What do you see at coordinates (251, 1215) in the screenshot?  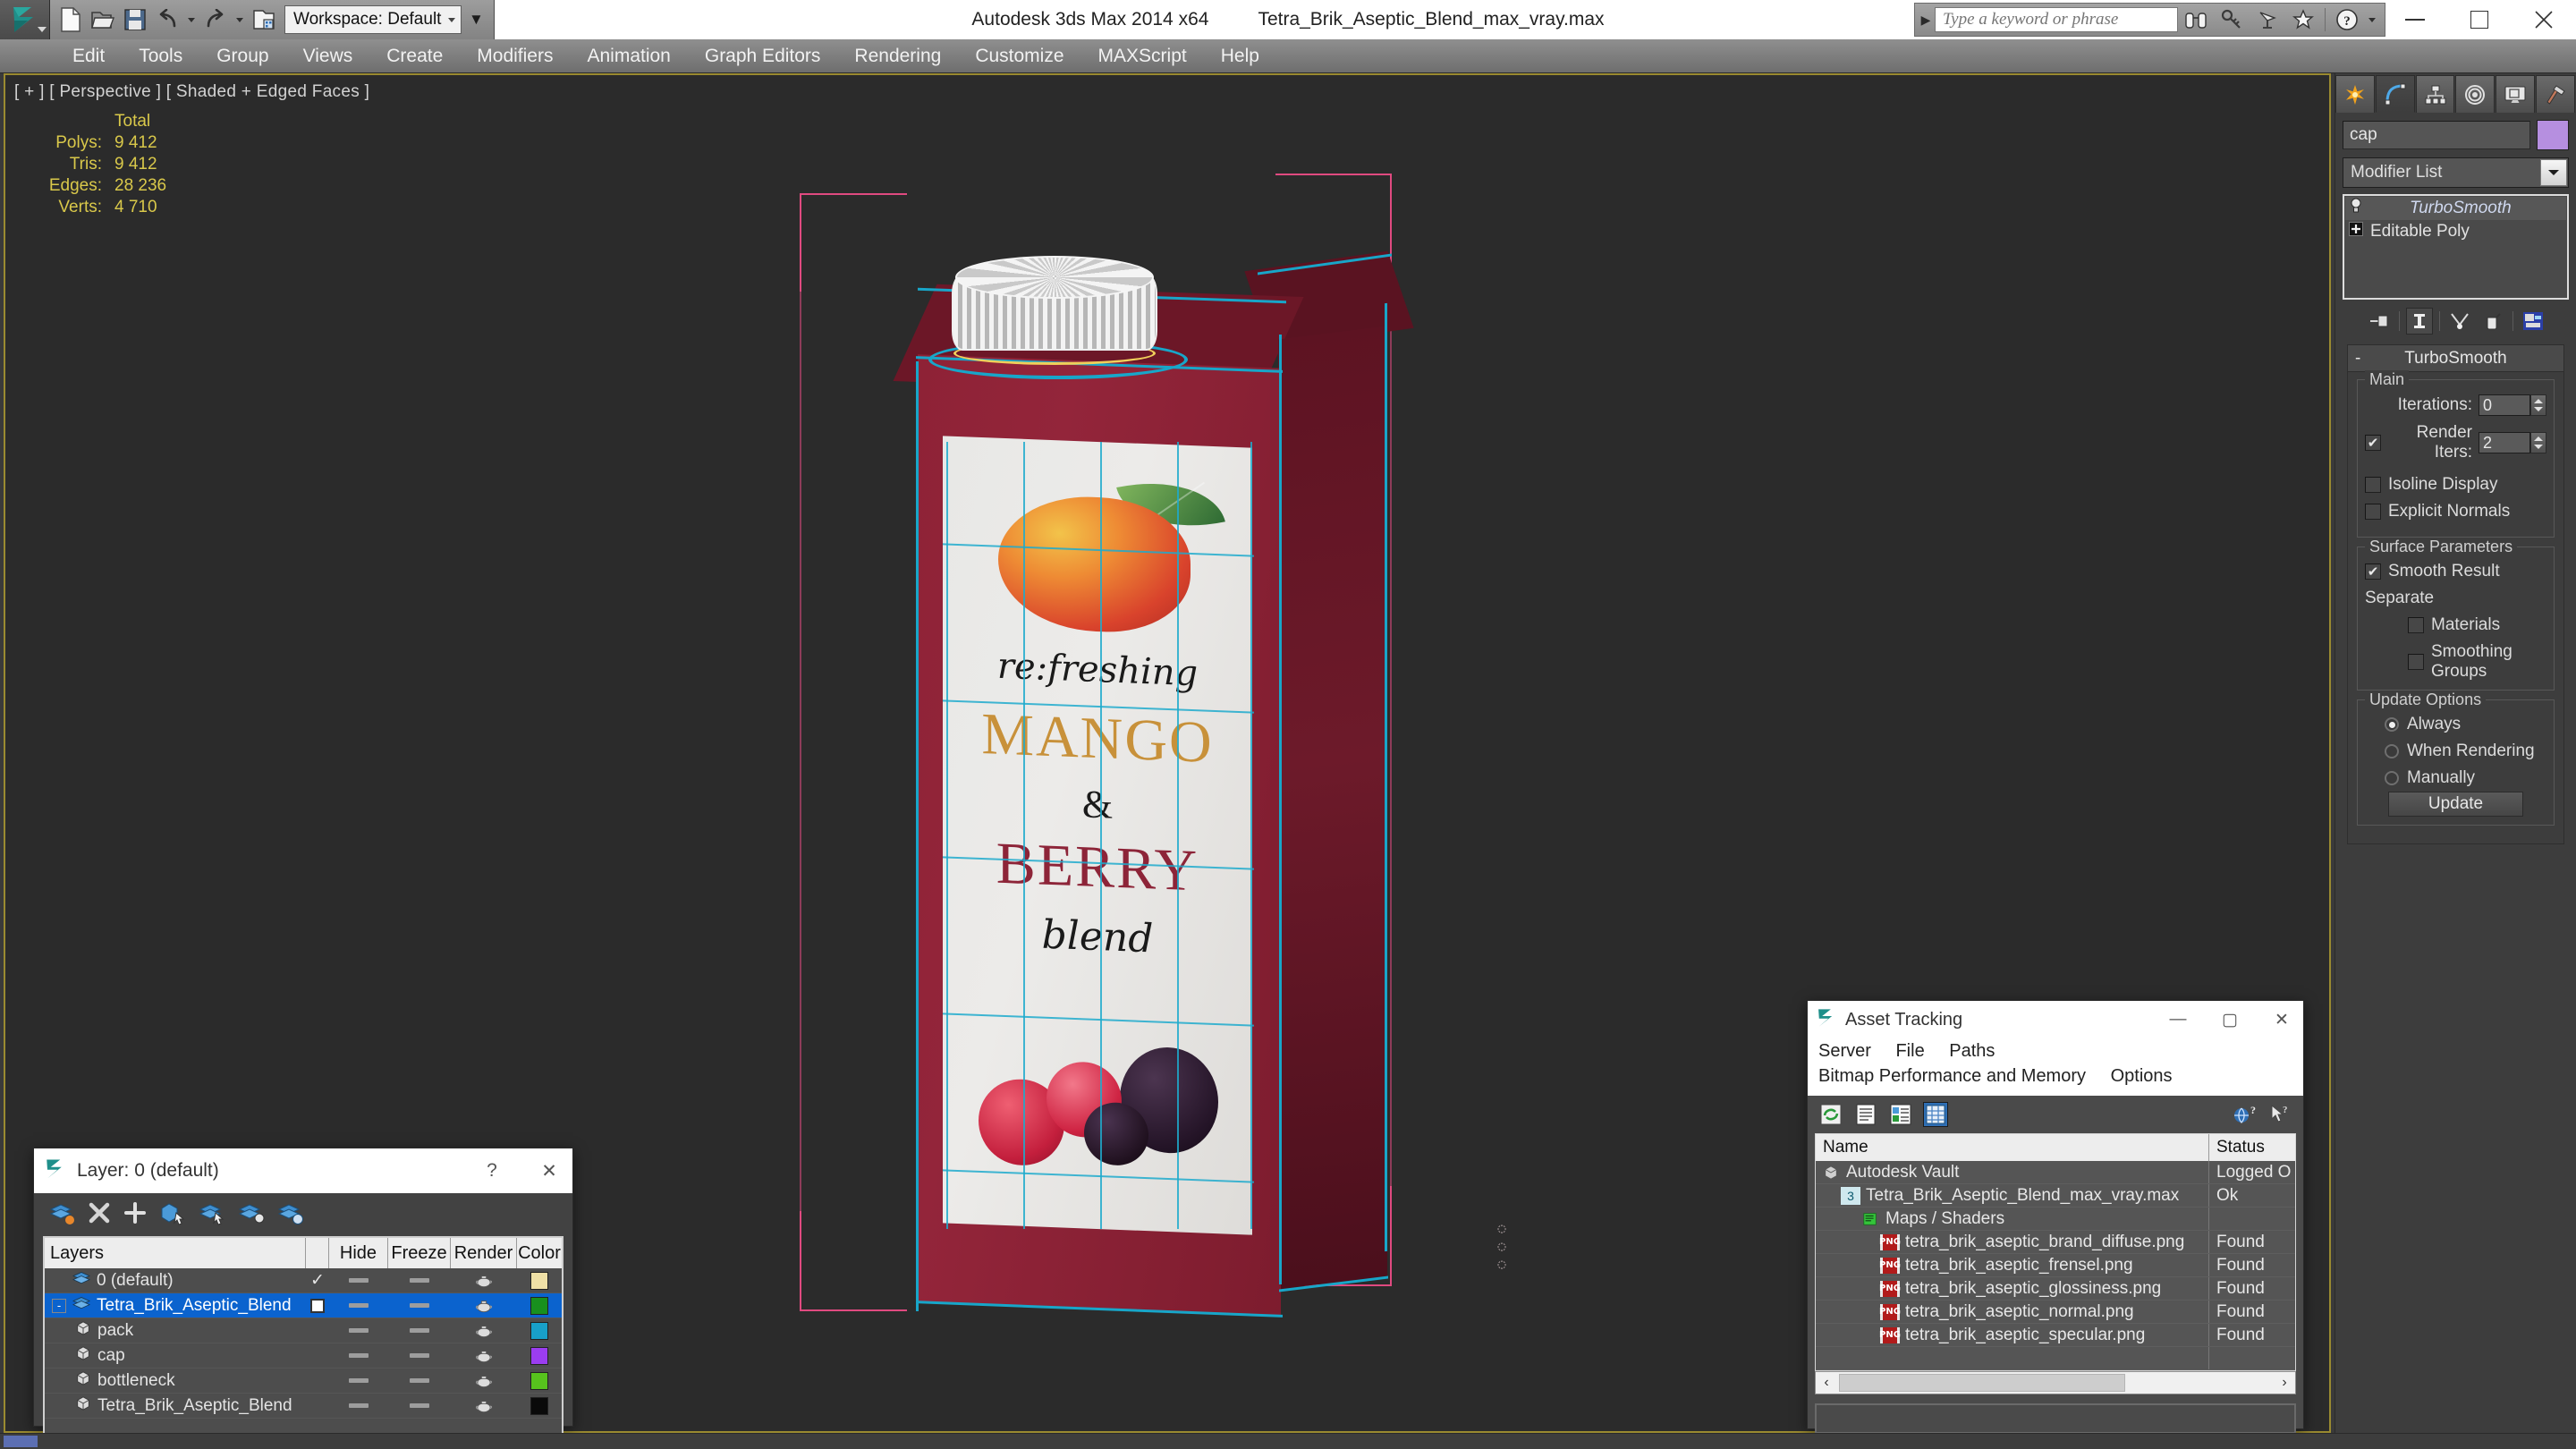 I see `set-current-layer-icon` at bounding box center [251, 1215].